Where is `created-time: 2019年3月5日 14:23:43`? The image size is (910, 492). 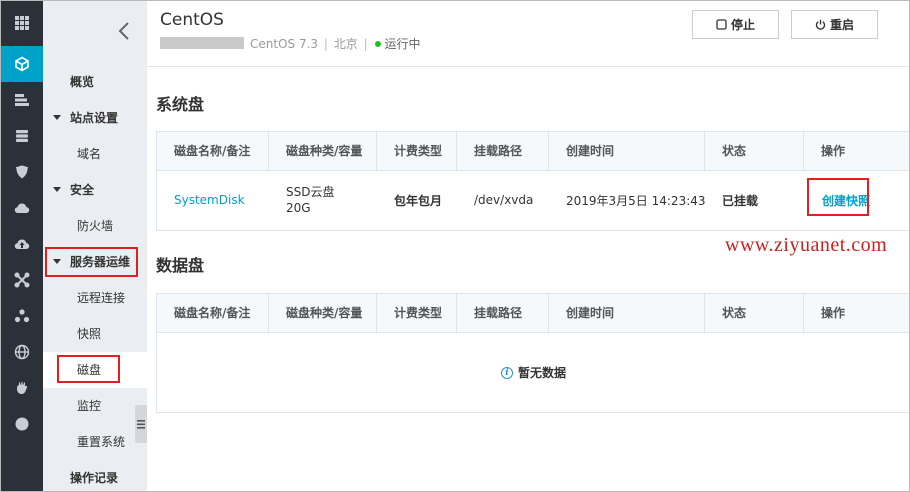
created-time: 2019年3月5日 14:23:43 is located at coordinates (636, 200).